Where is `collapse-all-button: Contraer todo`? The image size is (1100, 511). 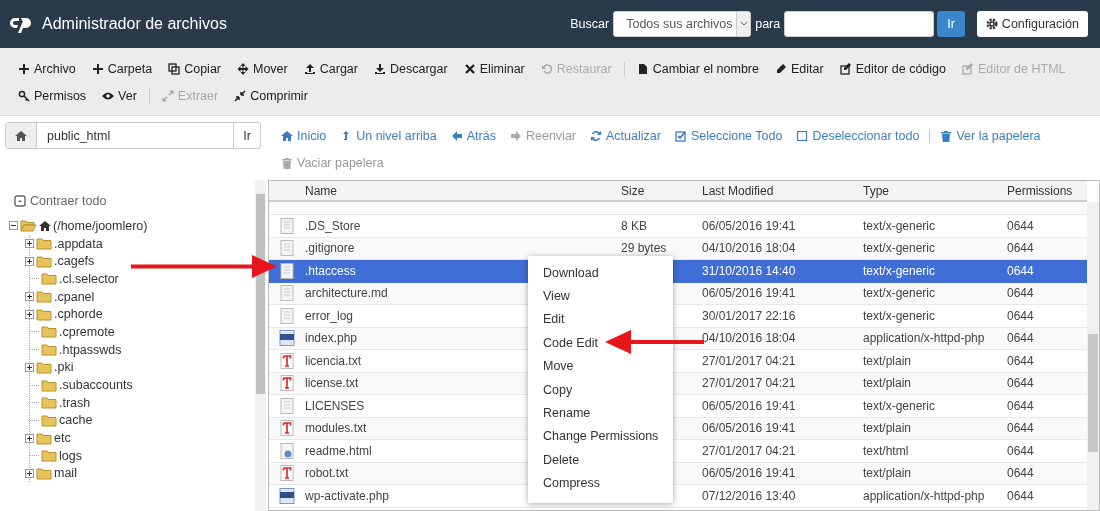
collapse-all-button: Contraer todo is located at coordinates (60, 201).